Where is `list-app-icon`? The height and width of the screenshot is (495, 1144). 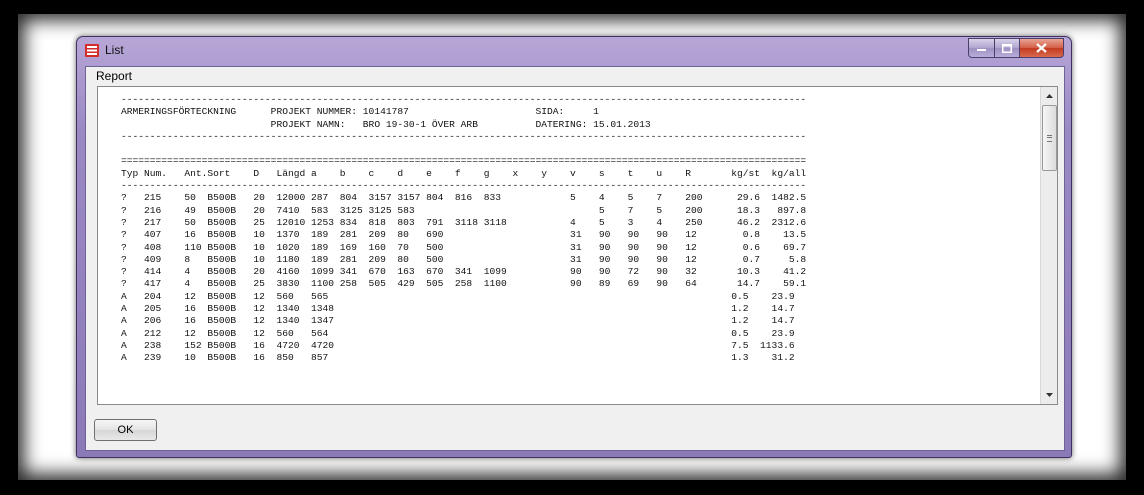
list-app-icon is located at coordinates (92, 50).